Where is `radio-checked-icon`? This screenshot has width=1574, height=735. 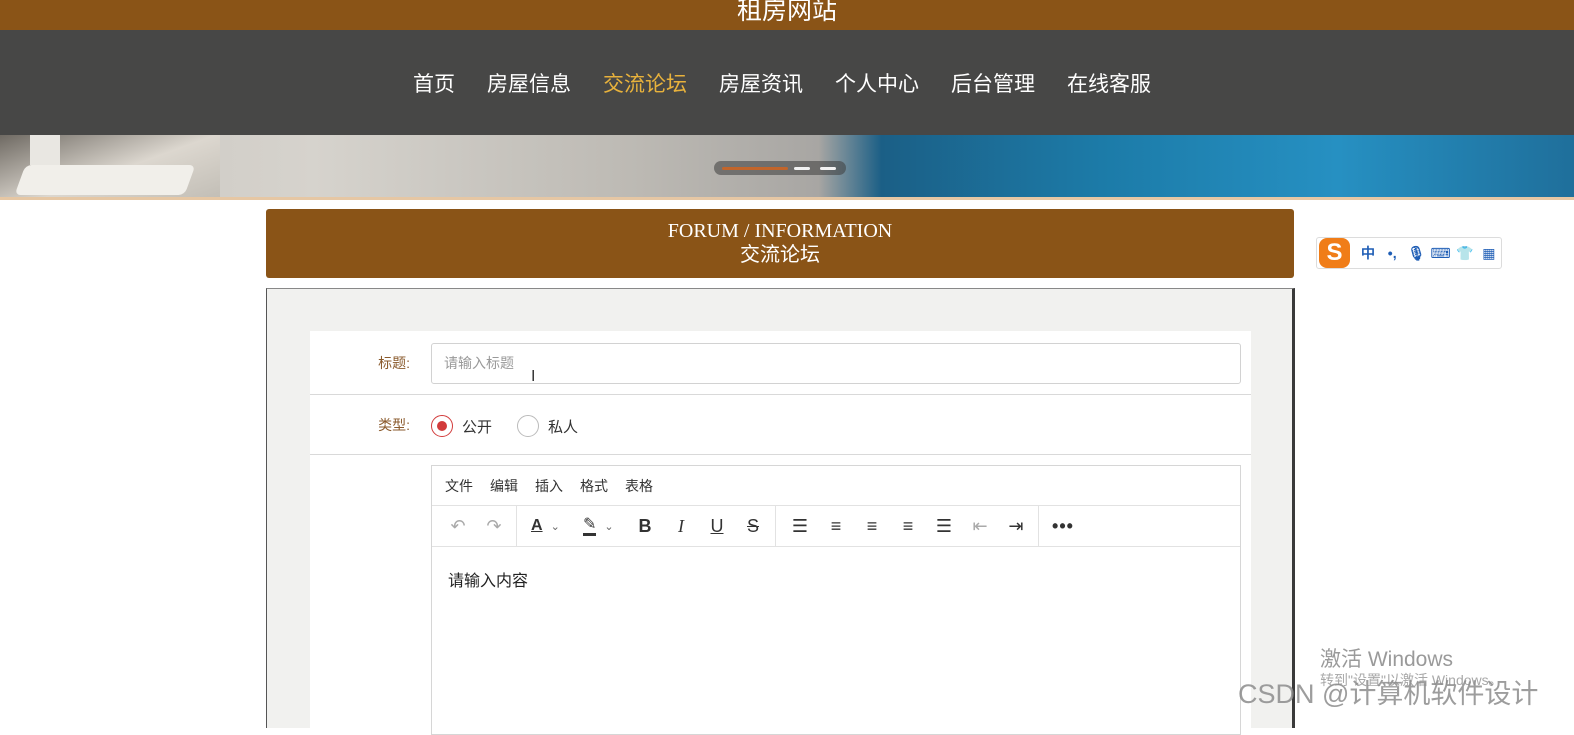
radio-checked-icon is located at coordinates (442, 426).